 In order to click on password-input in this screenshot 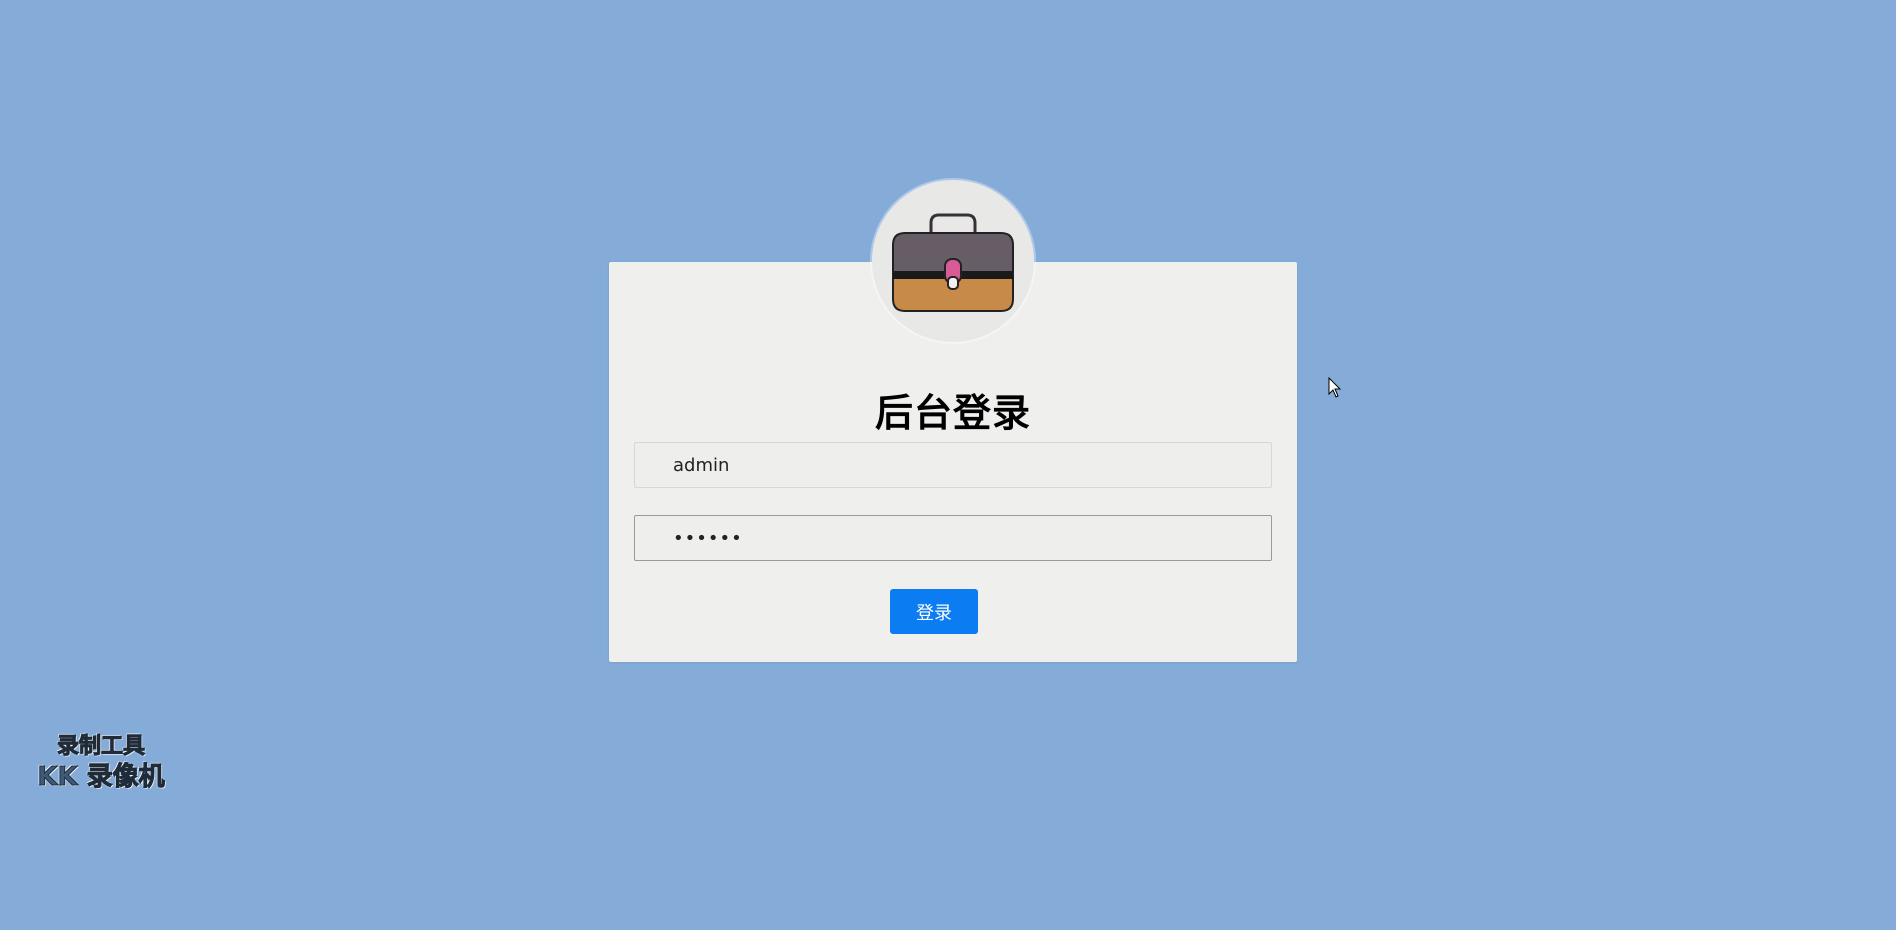, I will do `click(953, 538)`.